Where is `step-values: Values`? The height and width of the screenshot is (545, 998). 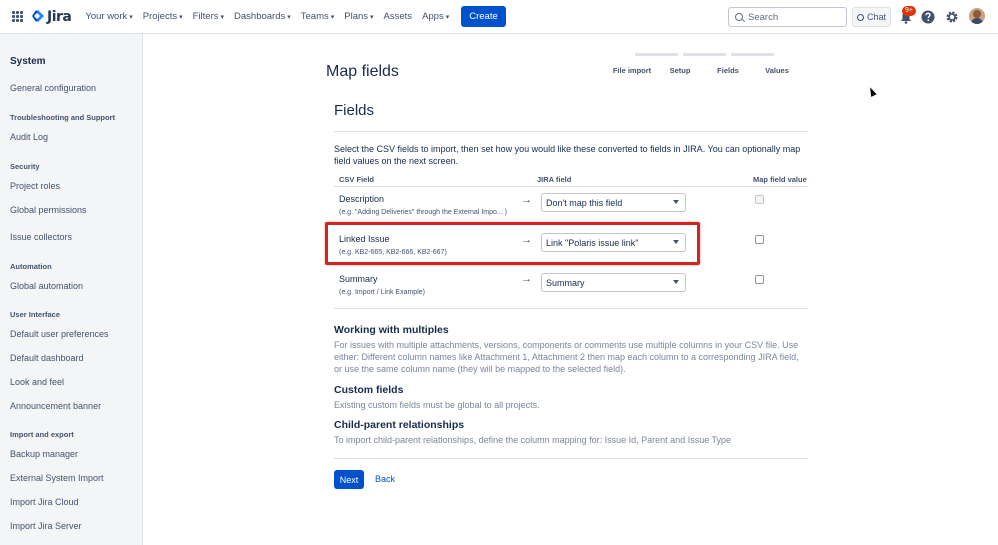 step-values: Values is located at coordinates (777, 70).